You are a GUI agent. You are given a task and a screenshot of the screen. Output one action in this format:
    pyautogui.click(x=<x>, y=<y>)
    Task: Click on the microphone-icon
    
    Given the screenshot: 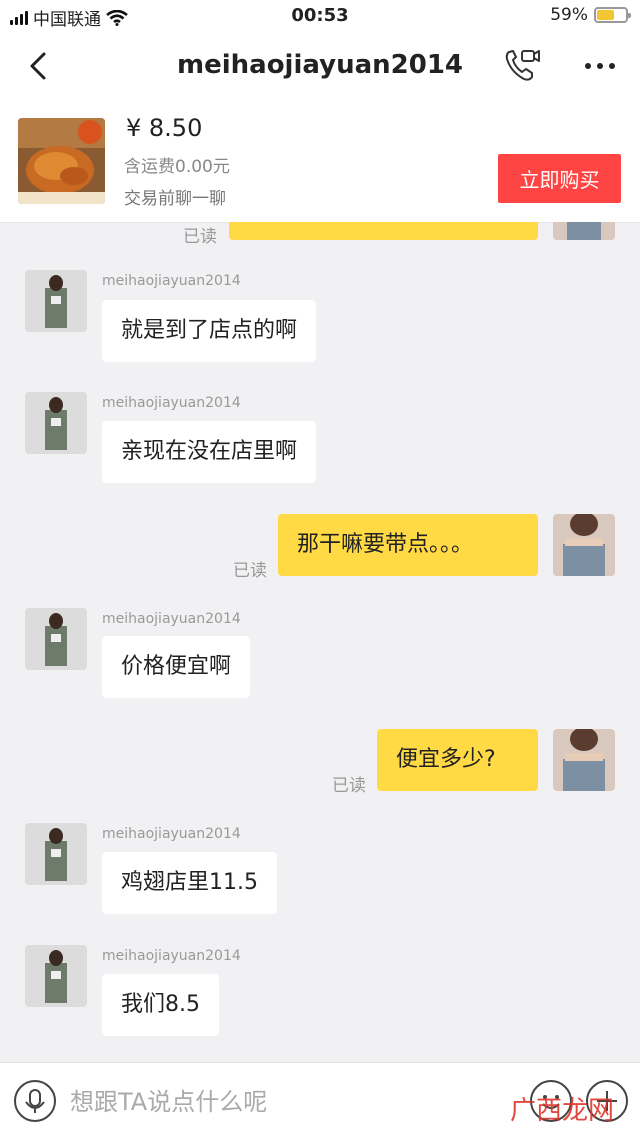 What is the action you would take?
    pyautogui.click(x=35, y=1101)
    